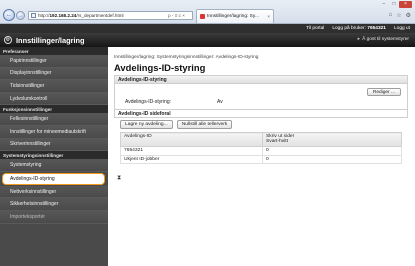  What do you see at coordinates (220, 102) in the screenshot?
I see `setting-value: Av` at bounding box center [220, 102].